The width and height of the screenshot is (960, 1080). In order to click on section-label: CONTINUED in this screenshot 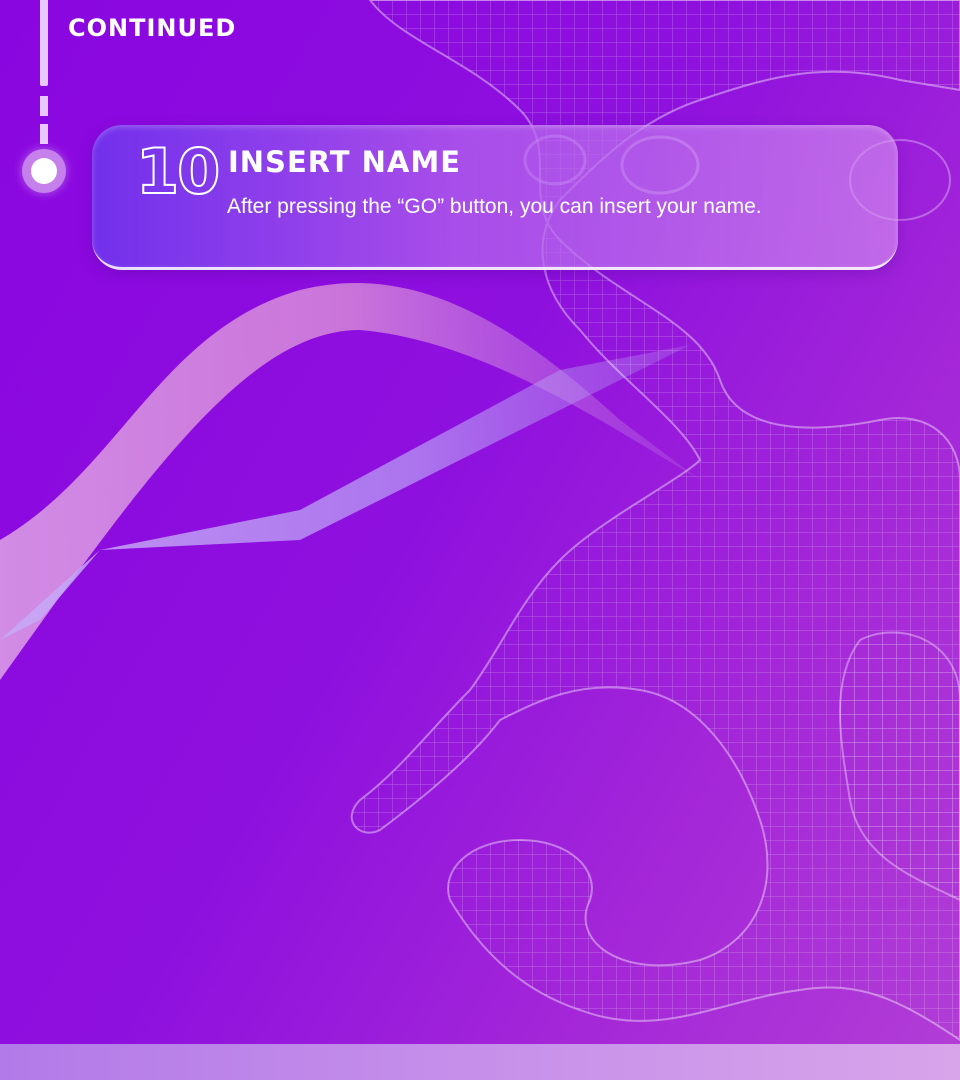, I will do `click(152, 28)`.